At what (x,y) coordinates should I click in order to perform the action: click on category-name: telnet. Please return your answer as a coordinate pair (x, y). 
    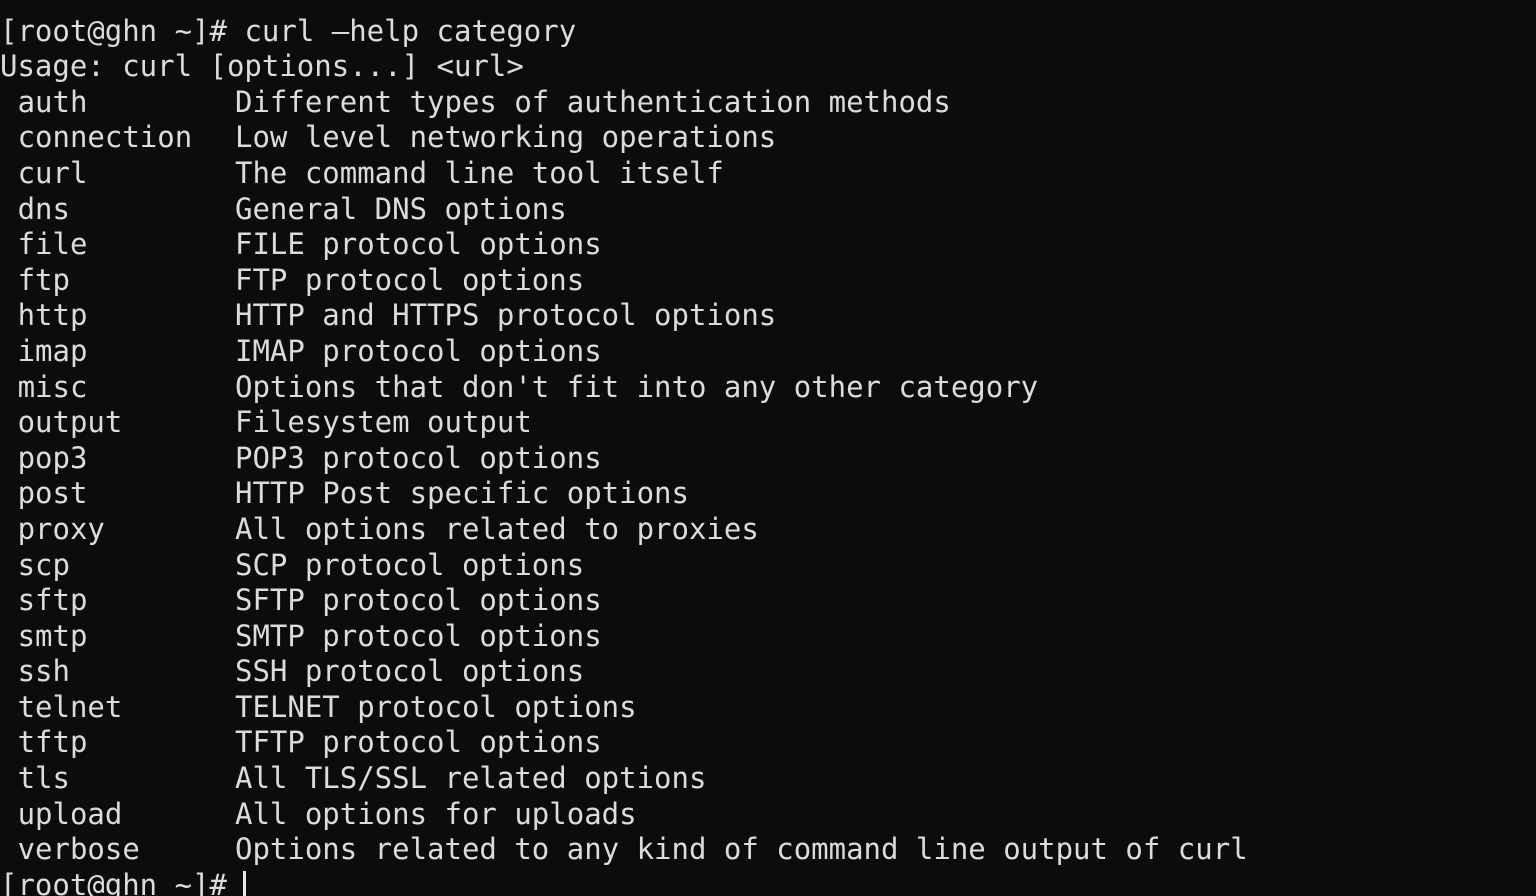
    Looking at the image, I should click on (70, 706).